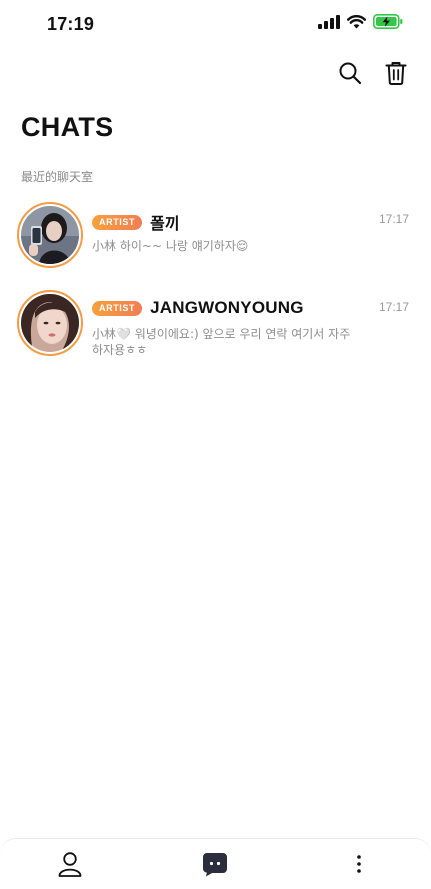  What do you see at coordinates (165, 224) in the screenshot?
I see `chat-name: 폴끼` at bounding box center [165, 224].